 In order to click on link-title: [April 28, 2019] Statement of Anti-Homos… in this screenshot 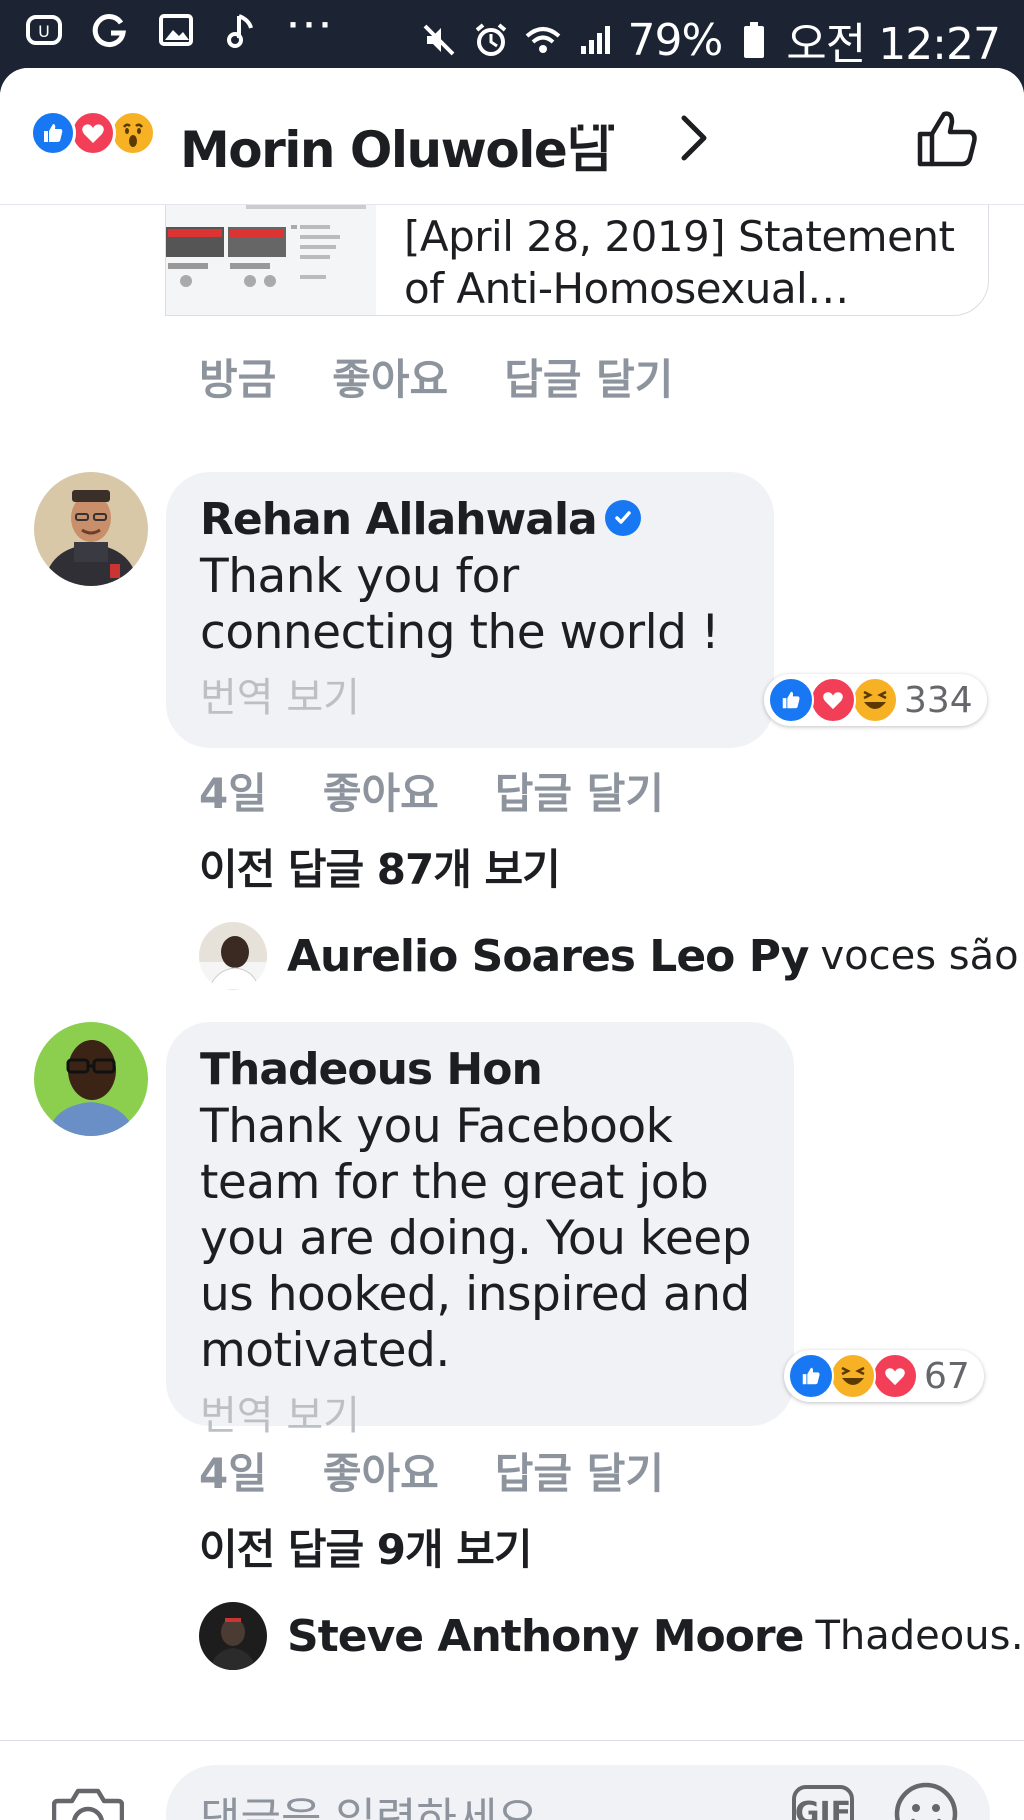, I will do `click(684, 263)`.